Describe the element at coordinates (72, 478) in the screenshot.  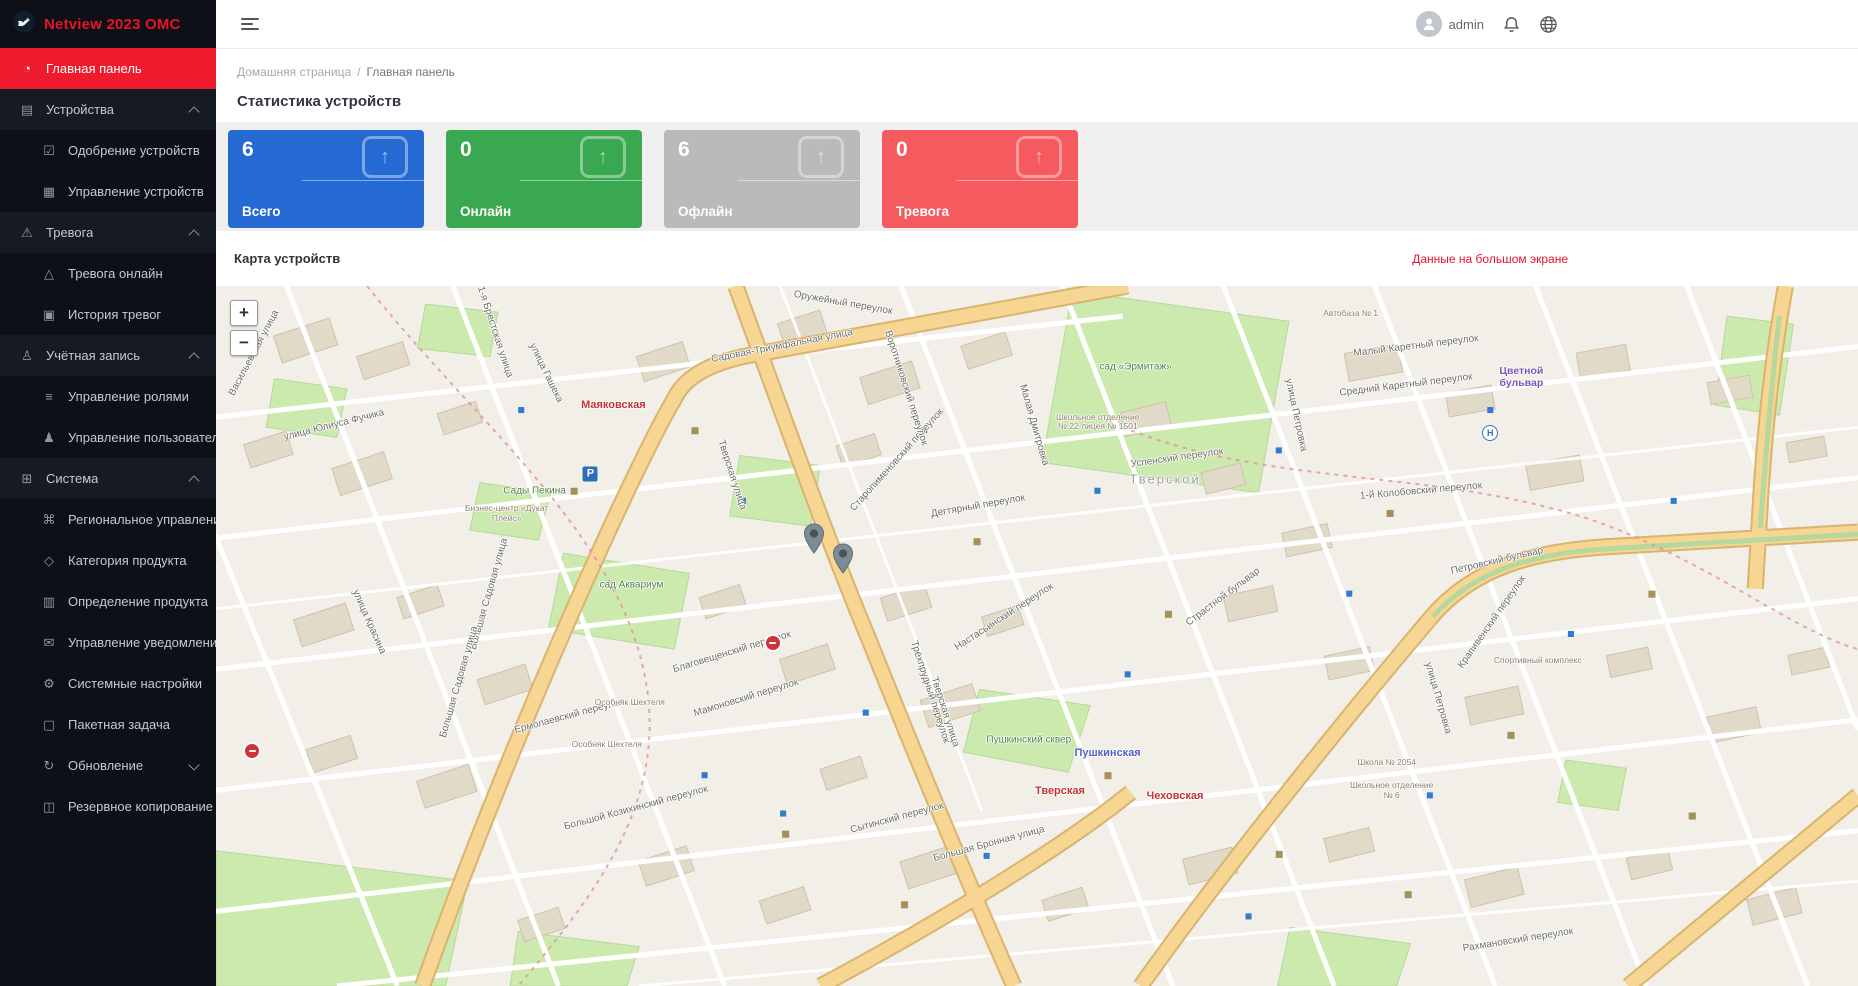
I see `sidebar-item-label: Система` at that location.